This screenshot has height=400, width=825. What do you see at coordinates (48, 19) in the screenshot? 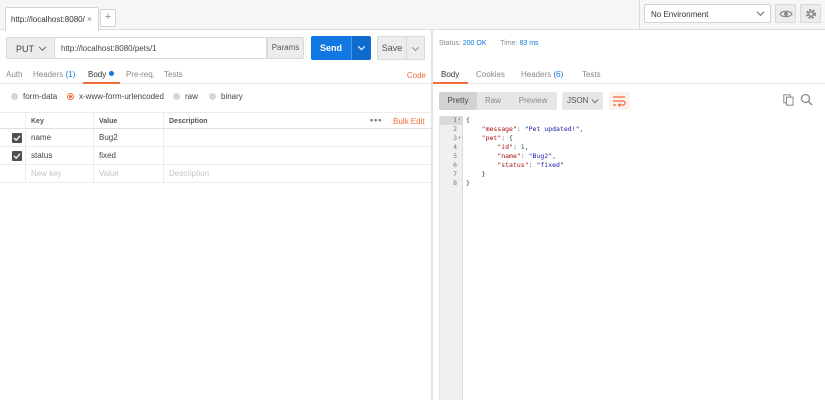
I see `tab-label: http://localhost:8080/` at bounding box center [48, 19].